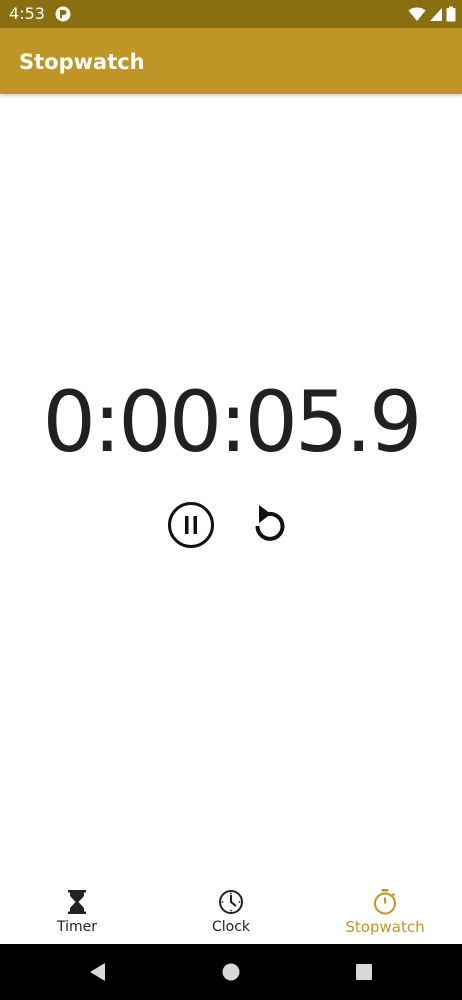 Image resolution: width=462 pixels, height=1000 pixels. I want to click on nav-label-clock: Clock, so click(231, 927).